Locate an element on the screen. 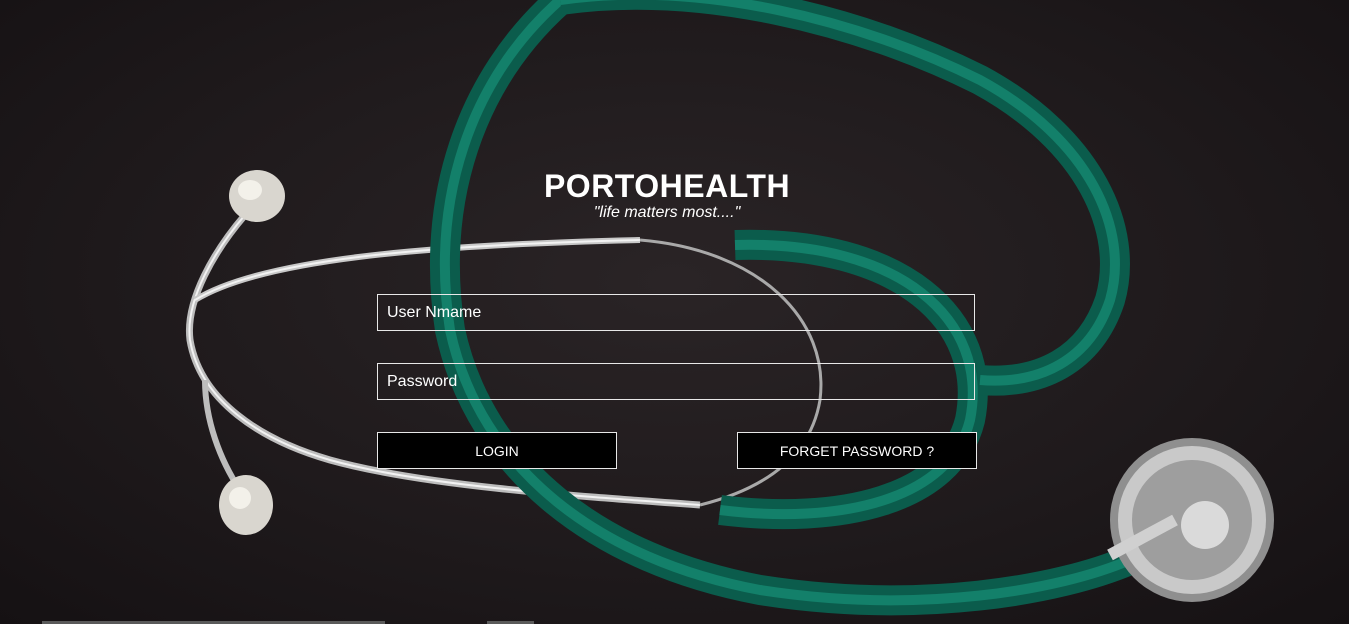 The height and width of the screenshot is (624, 1349). brand-header: PORTOHEALTH "life matters most...." is located at coordinates (667, 195).